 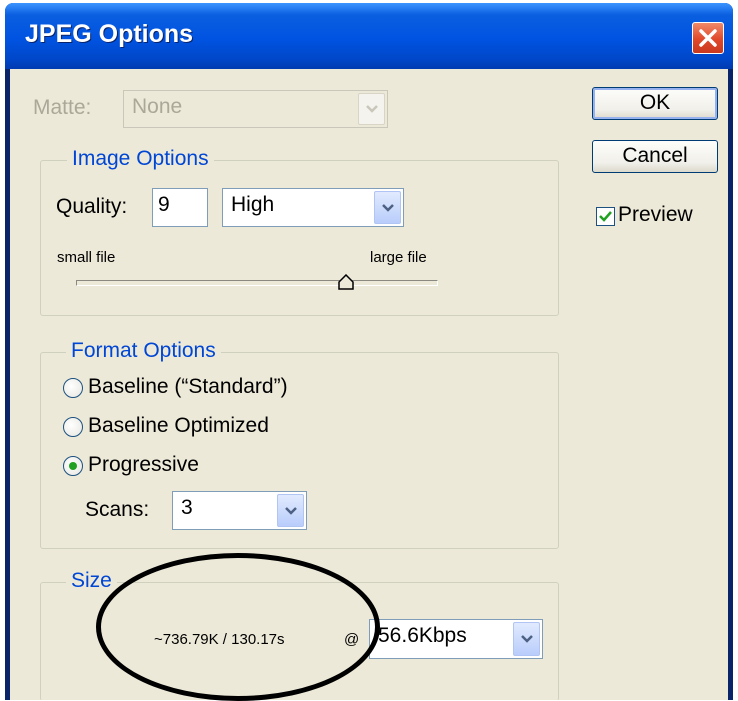 What do you see at coordinates (157, 106) in the screenshot?
I see `matte-value: None` at bounding box center [157, 106].